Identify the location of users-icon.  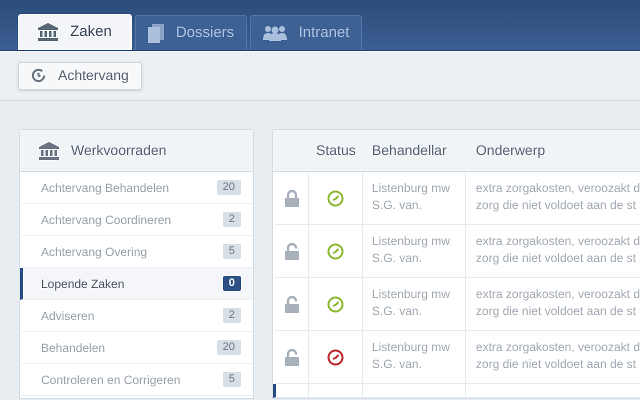
(274, 33).